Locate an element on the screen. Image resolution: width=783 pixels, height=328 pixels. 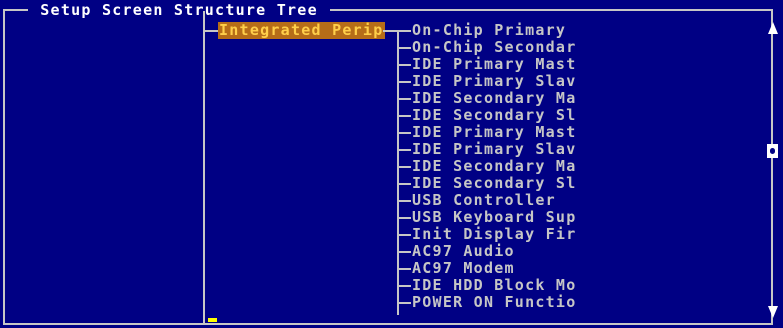
tree-node: On-Chip Primary is located at coordinates (488, 30).